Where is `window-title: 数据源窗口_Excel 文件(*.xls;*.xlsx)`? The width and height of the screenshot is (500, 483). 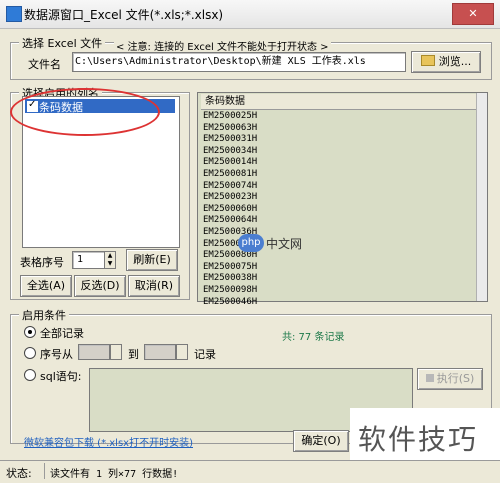 window-title: 数据源窗口_Excel 文件(*.xls;*.xlsx) is located at coordinates (124, 15).